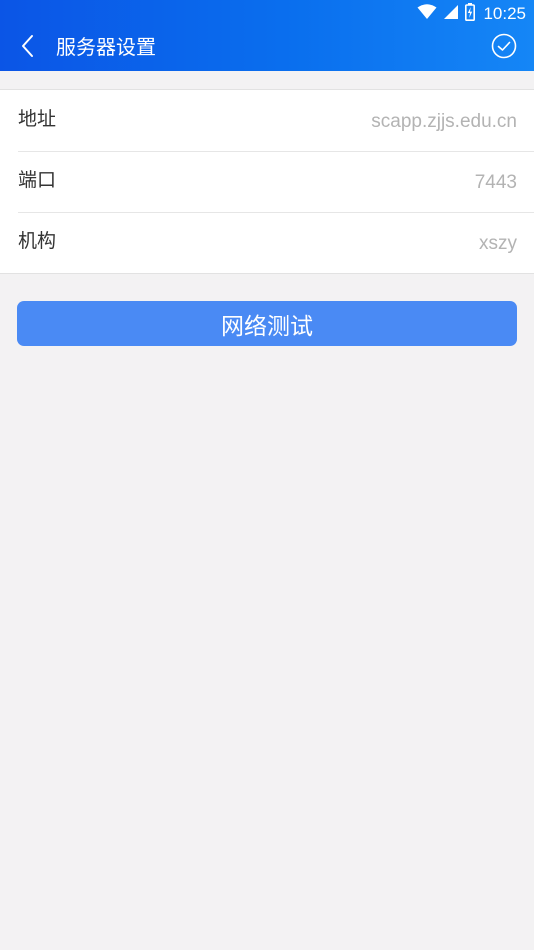 The height and width of the screenshot is (950, 534). Describe the element at coordinates (444, 122) in the screenshot. I see `address-value: scapp.zjjs.edu.cn` at that location.